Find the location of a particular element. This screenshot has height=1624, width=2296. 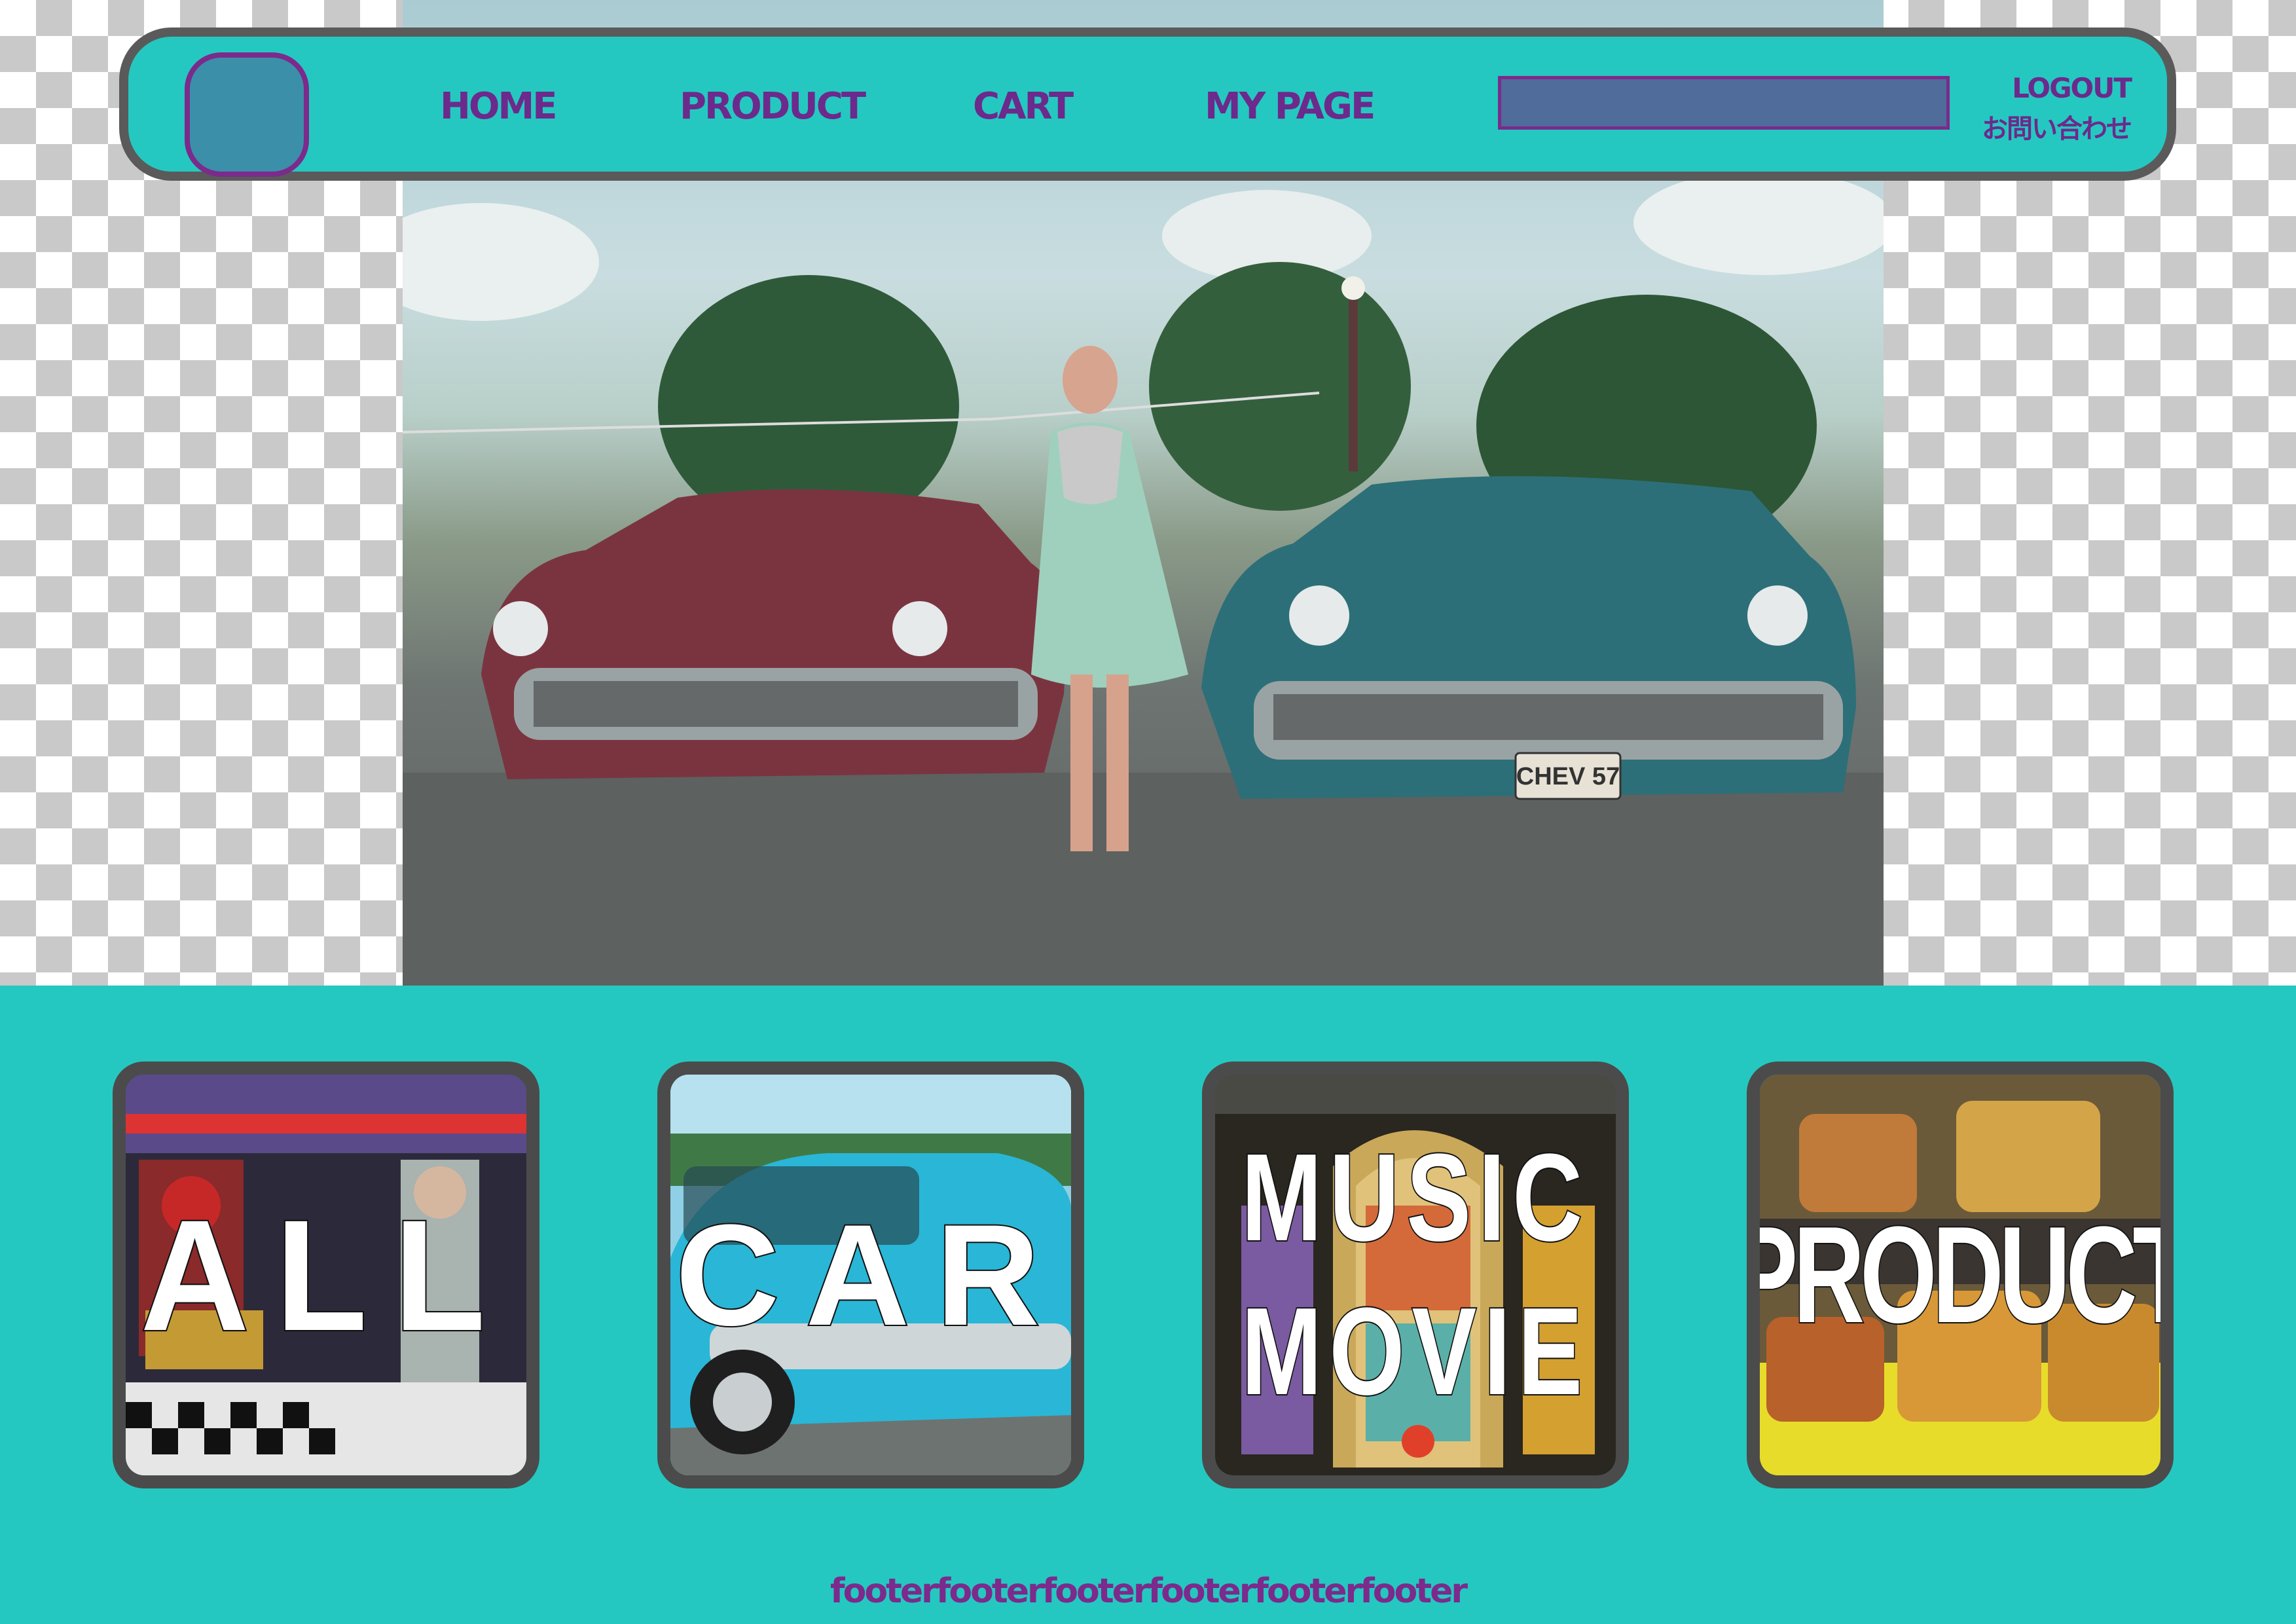

logout-link: LOGOUT is located at coordinates (2072, 88).